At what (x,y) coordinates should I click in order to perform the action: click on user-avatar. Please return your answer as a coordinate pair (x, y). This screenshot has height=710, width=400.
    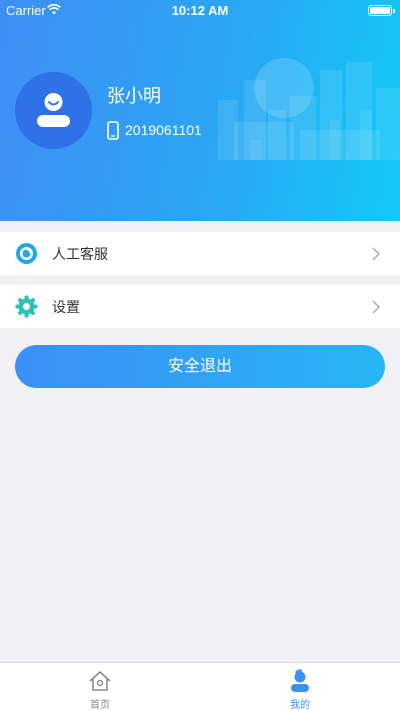
    Looking at the image, I should click on (53, 110).